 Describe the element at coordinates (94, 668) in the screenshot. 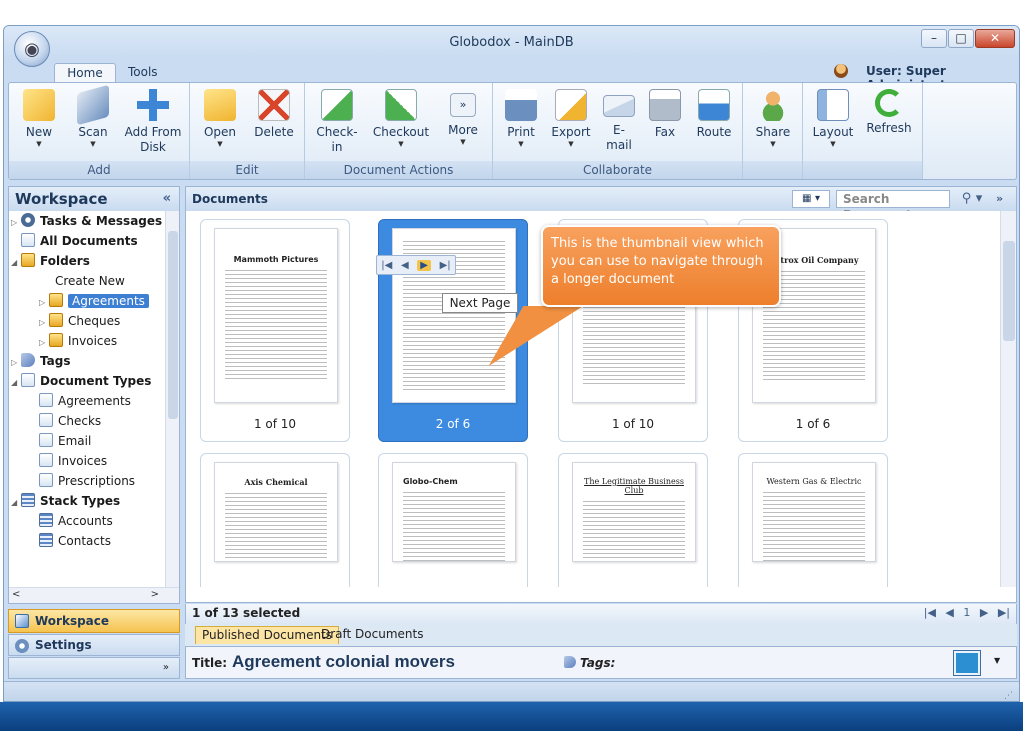

I see `nav-overflow-button: »` at that location.